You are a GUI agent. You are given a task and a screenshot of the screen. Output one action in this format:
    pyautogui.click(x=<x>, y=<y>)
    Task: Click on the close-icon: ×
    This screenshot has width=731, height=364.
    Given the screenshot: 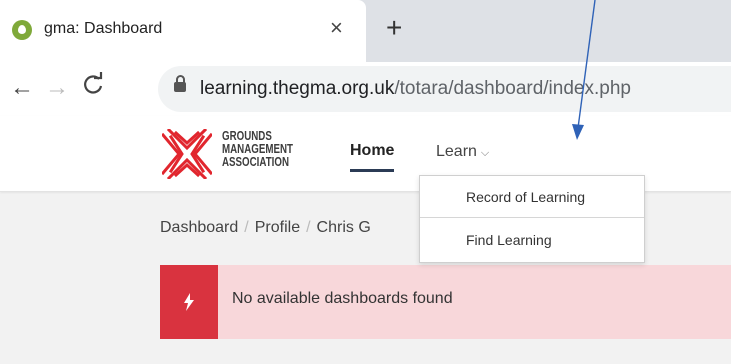 What is the action you would take?
    pyautogui.click(x=336, y=28)
    